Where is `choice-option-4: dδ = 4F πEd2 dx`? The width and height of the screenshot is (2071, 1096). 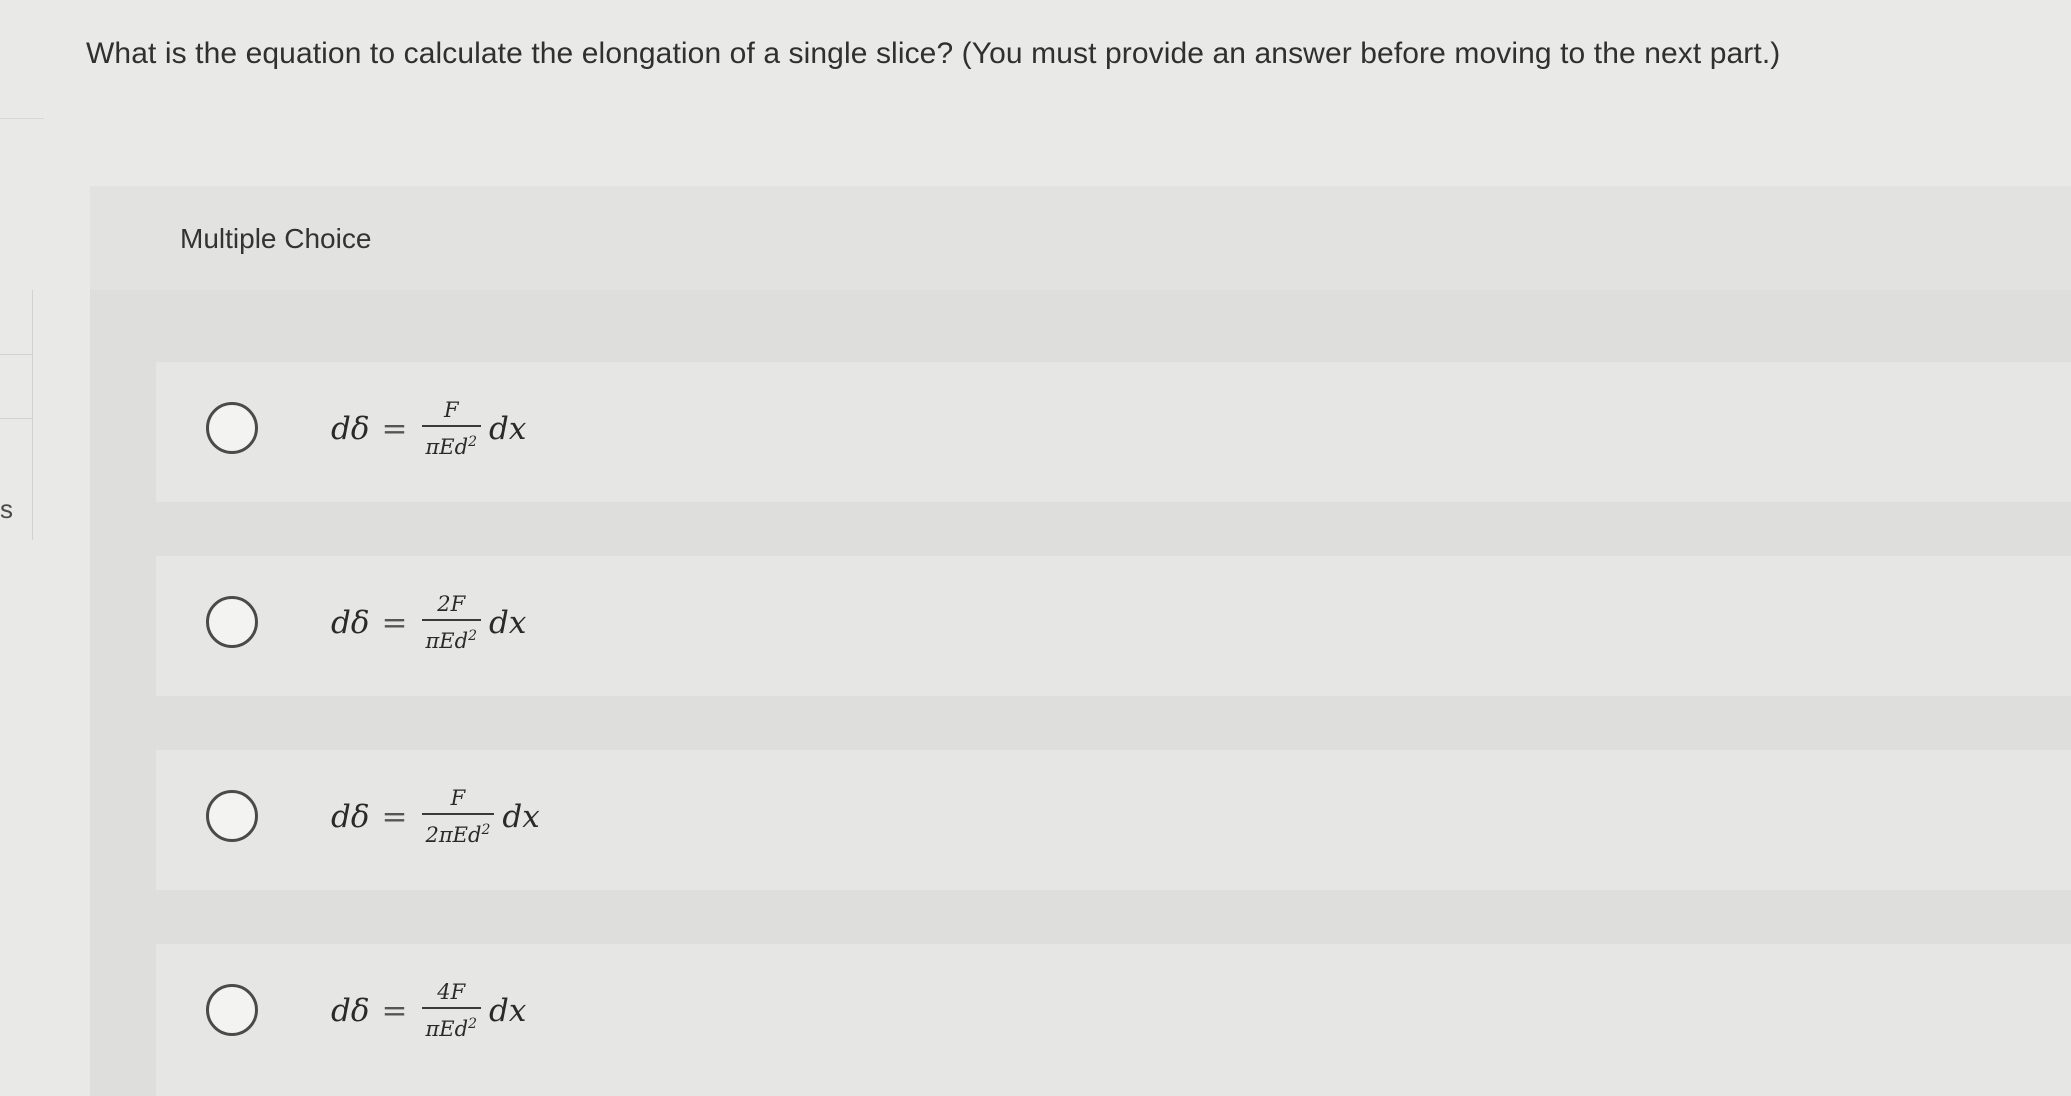 choice-option-4: dδ = 4F πEd2 dx is located at coordinates (1113, 1020).